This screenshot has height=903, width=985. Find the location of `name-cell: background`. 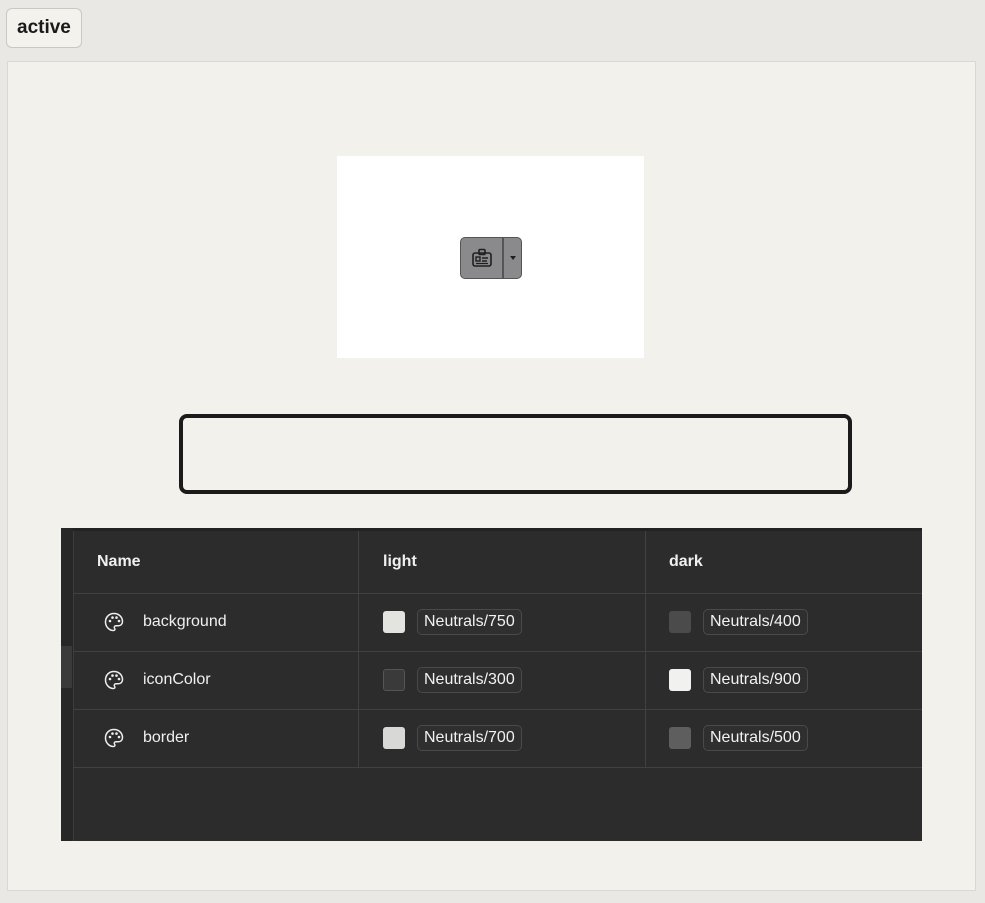

name-cell: background is located at coordinates (216, 622).